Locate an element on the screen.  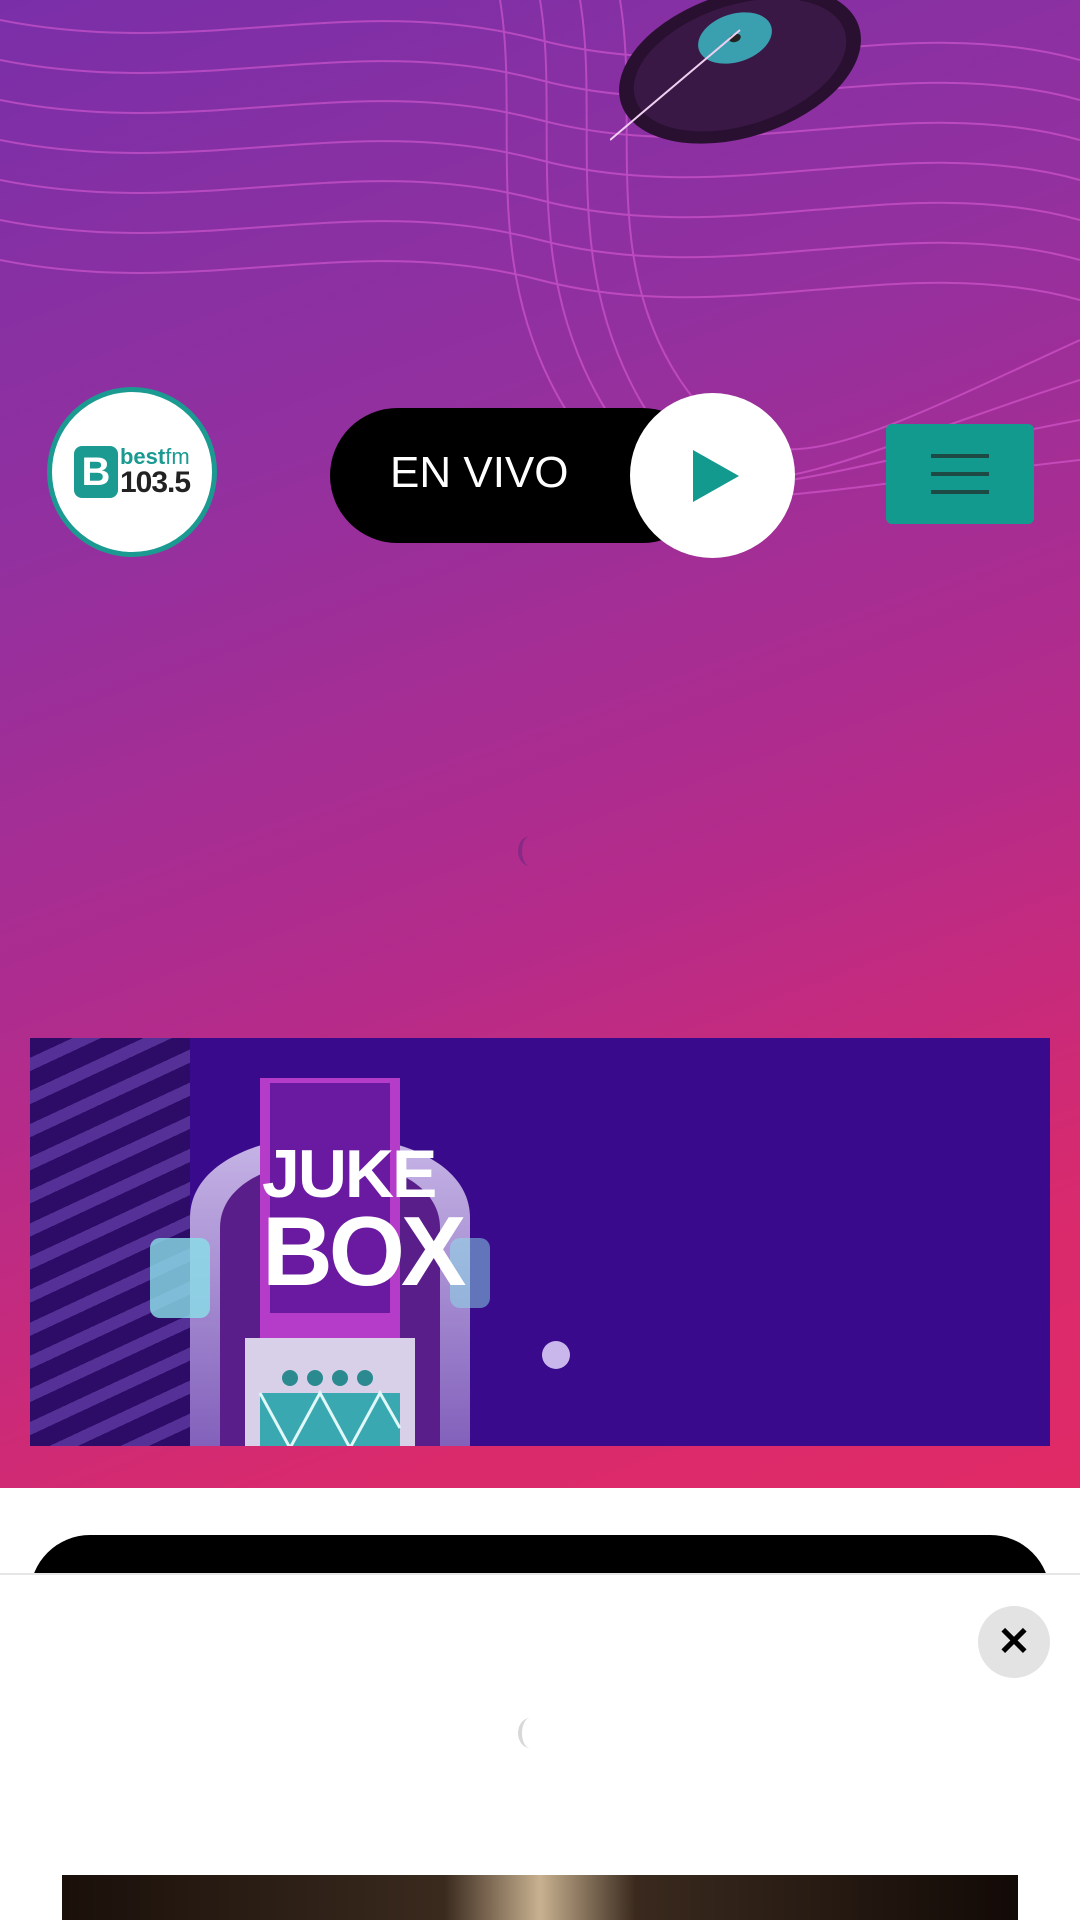
play-button is located at coordinates (712, 475).